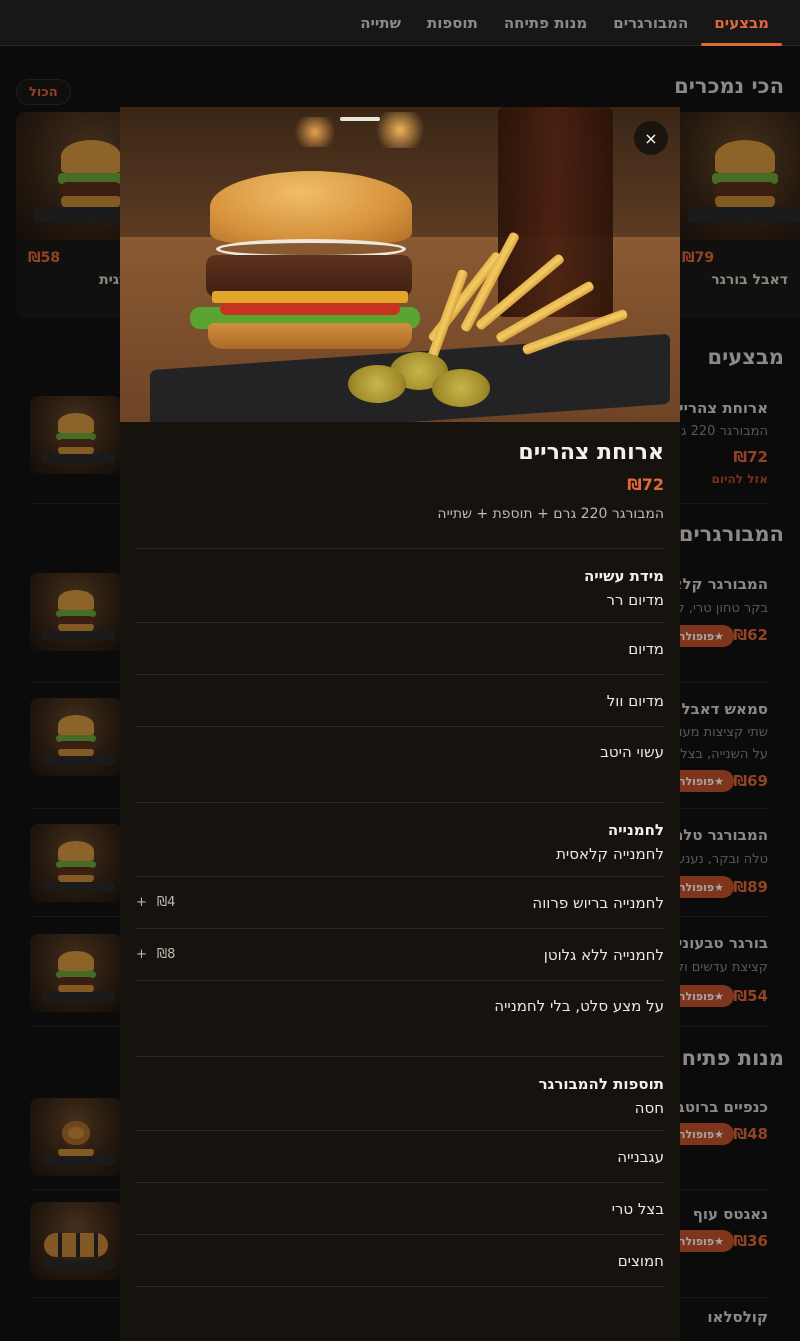  What do you see at coordinates (750, 457) in the screenshot?
I see `deal-price: ₪72` at bounding box center [750, 457].